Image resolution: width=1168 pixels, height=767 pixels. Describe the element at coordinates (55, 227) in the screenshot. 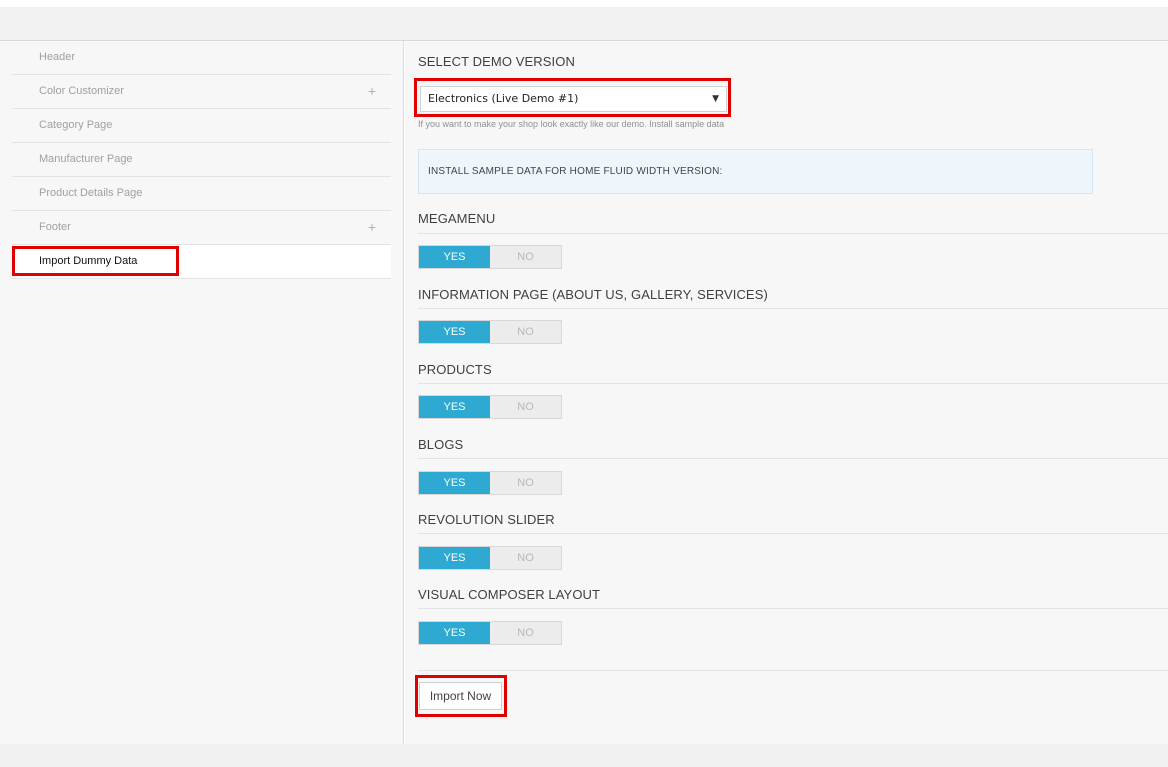

I see `sidebar-item-label: Footer` at that location.